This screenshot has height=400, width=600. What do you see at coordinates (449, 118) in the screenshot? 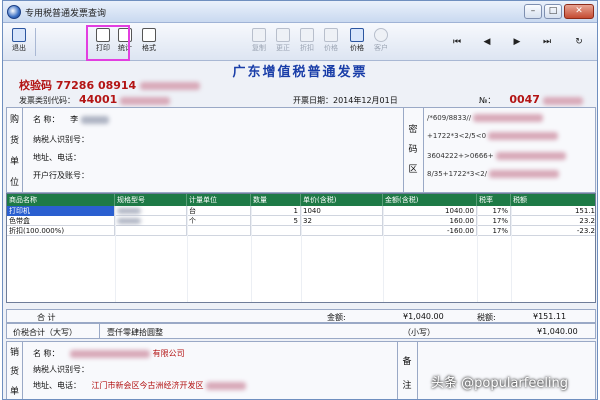
I see `cipher-text: /*609/8833//` at bounding box center [449, 118].